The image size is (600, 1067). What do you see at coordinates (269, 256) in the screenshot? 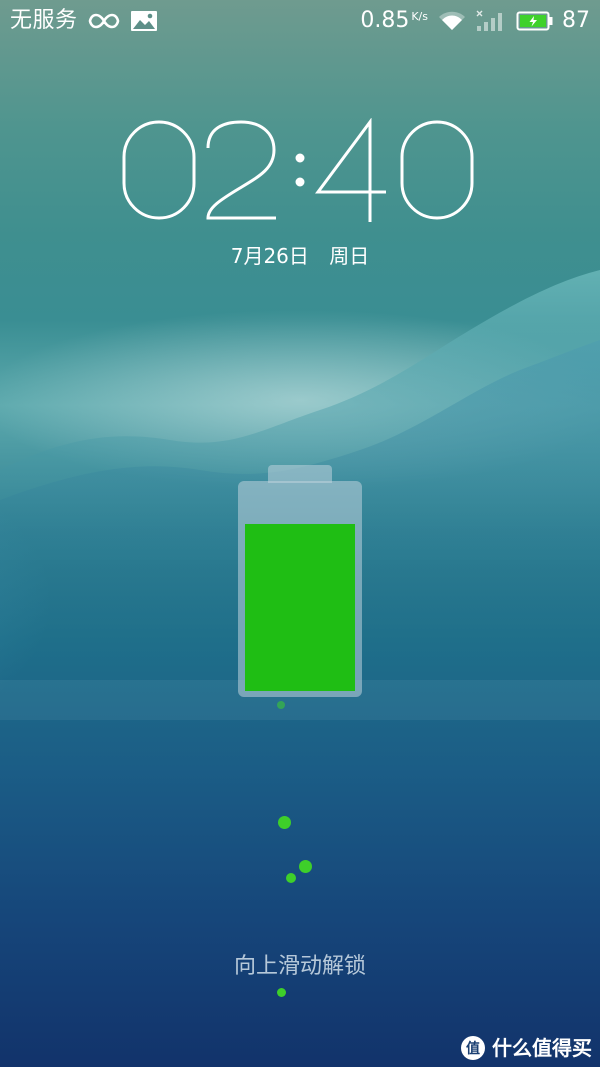
I see `date-label: 7月26日` at bounding box center [269, 256].